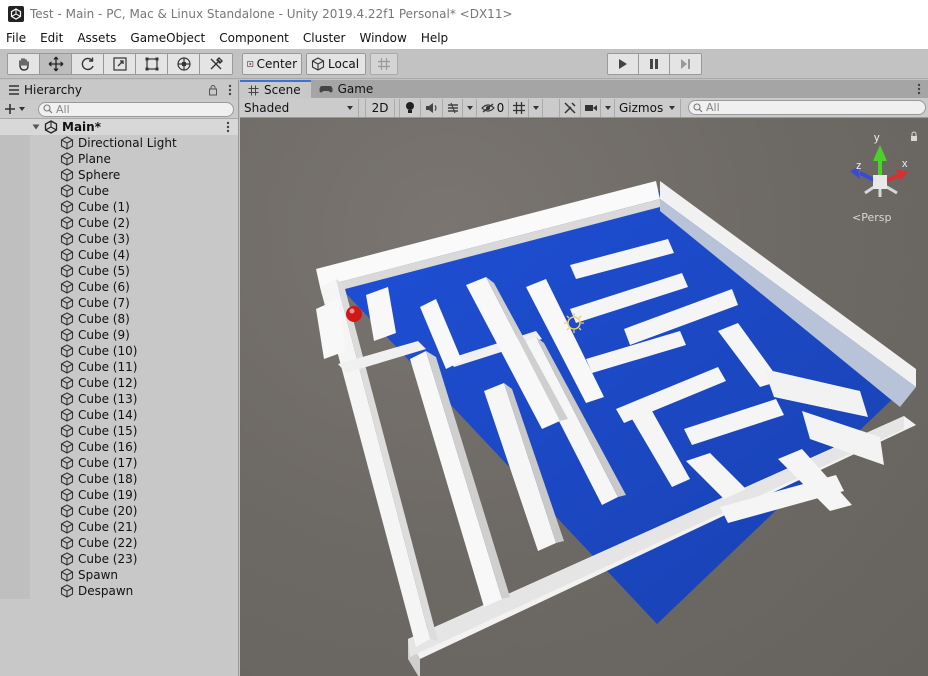 Image resolution: width=928 pixels, height=676 pixels. I want to click on hand-tool-button, so click(24, 64).